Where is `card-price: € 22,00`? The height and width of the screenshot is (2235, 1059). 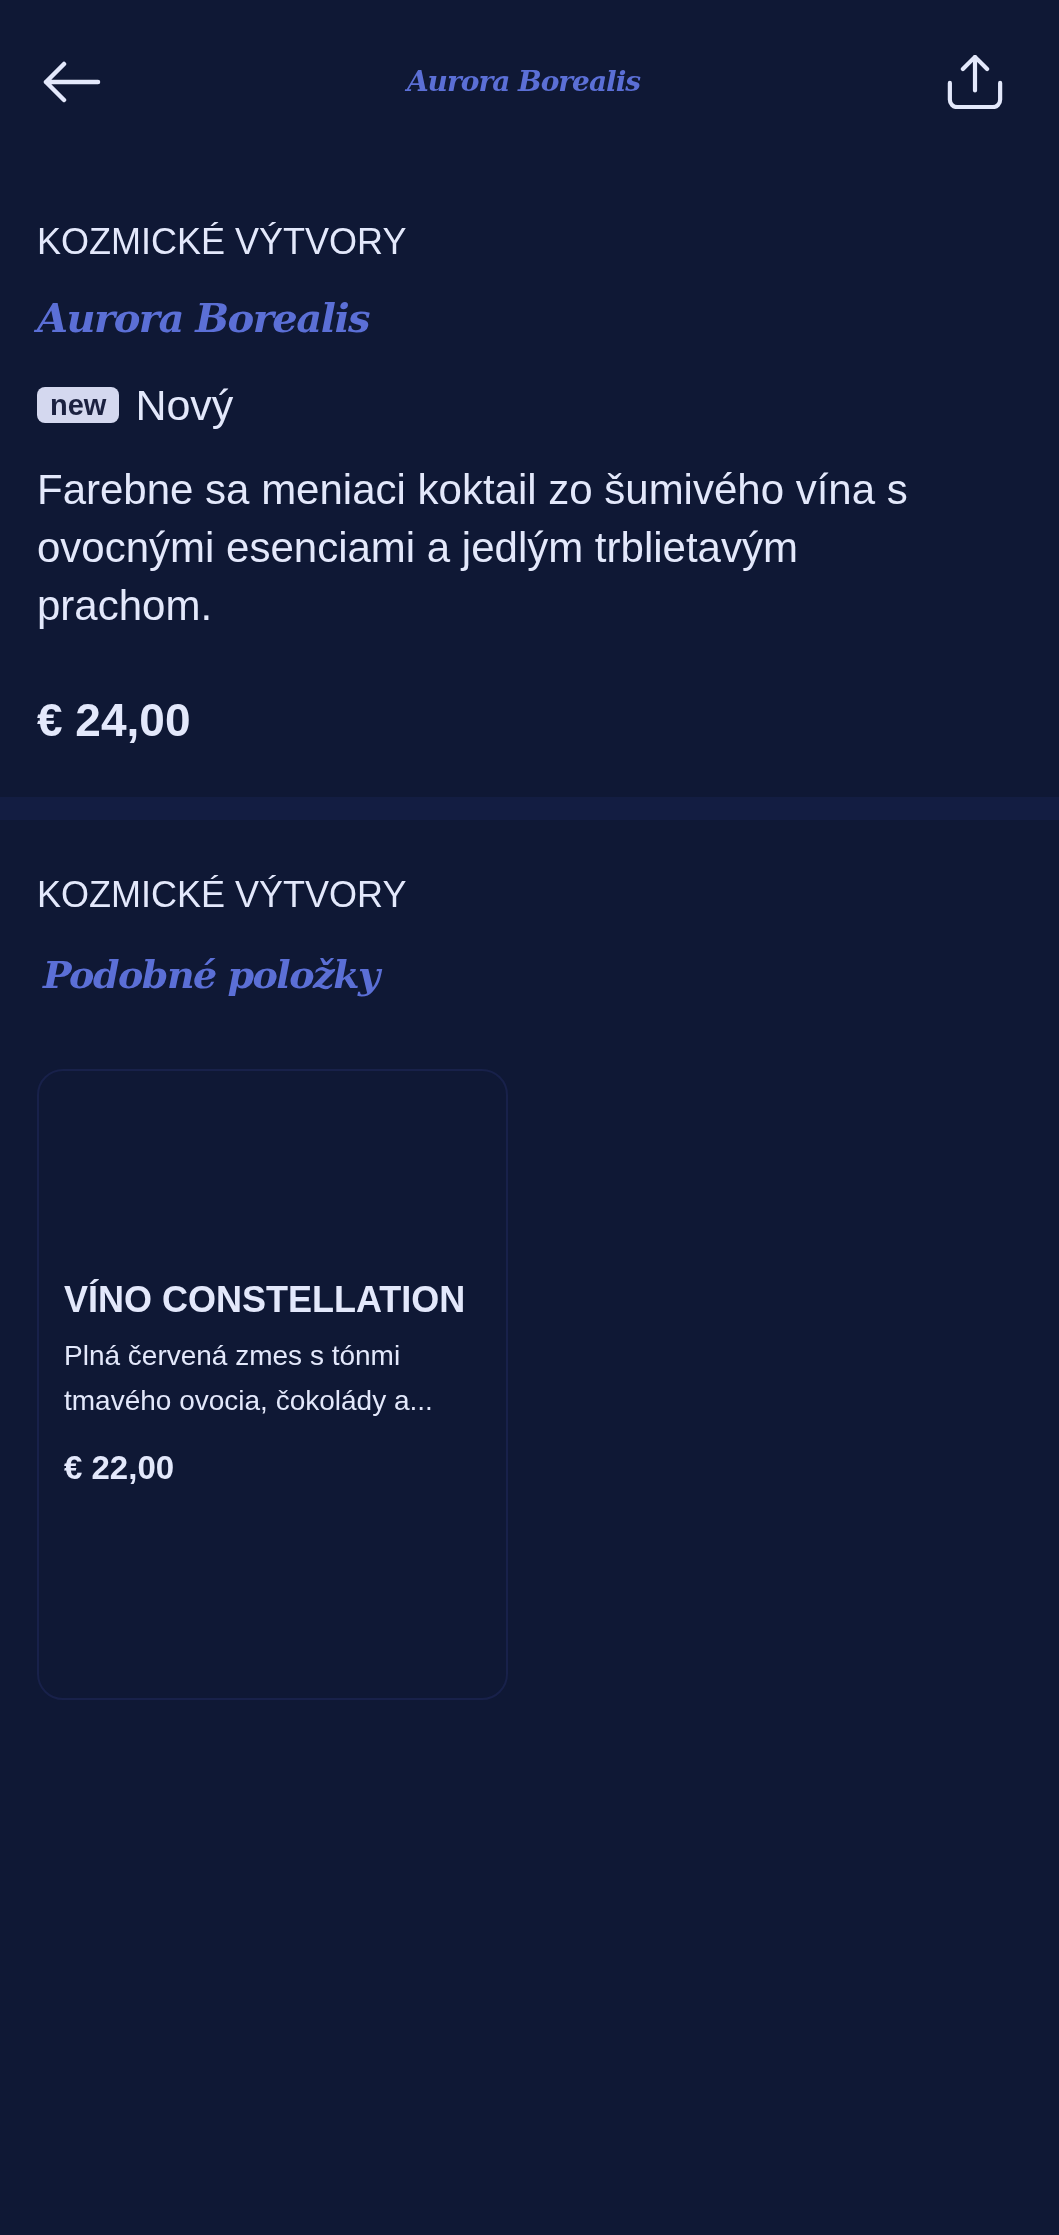 card-price: € 22,00 is located at coordinates (120, 1468).